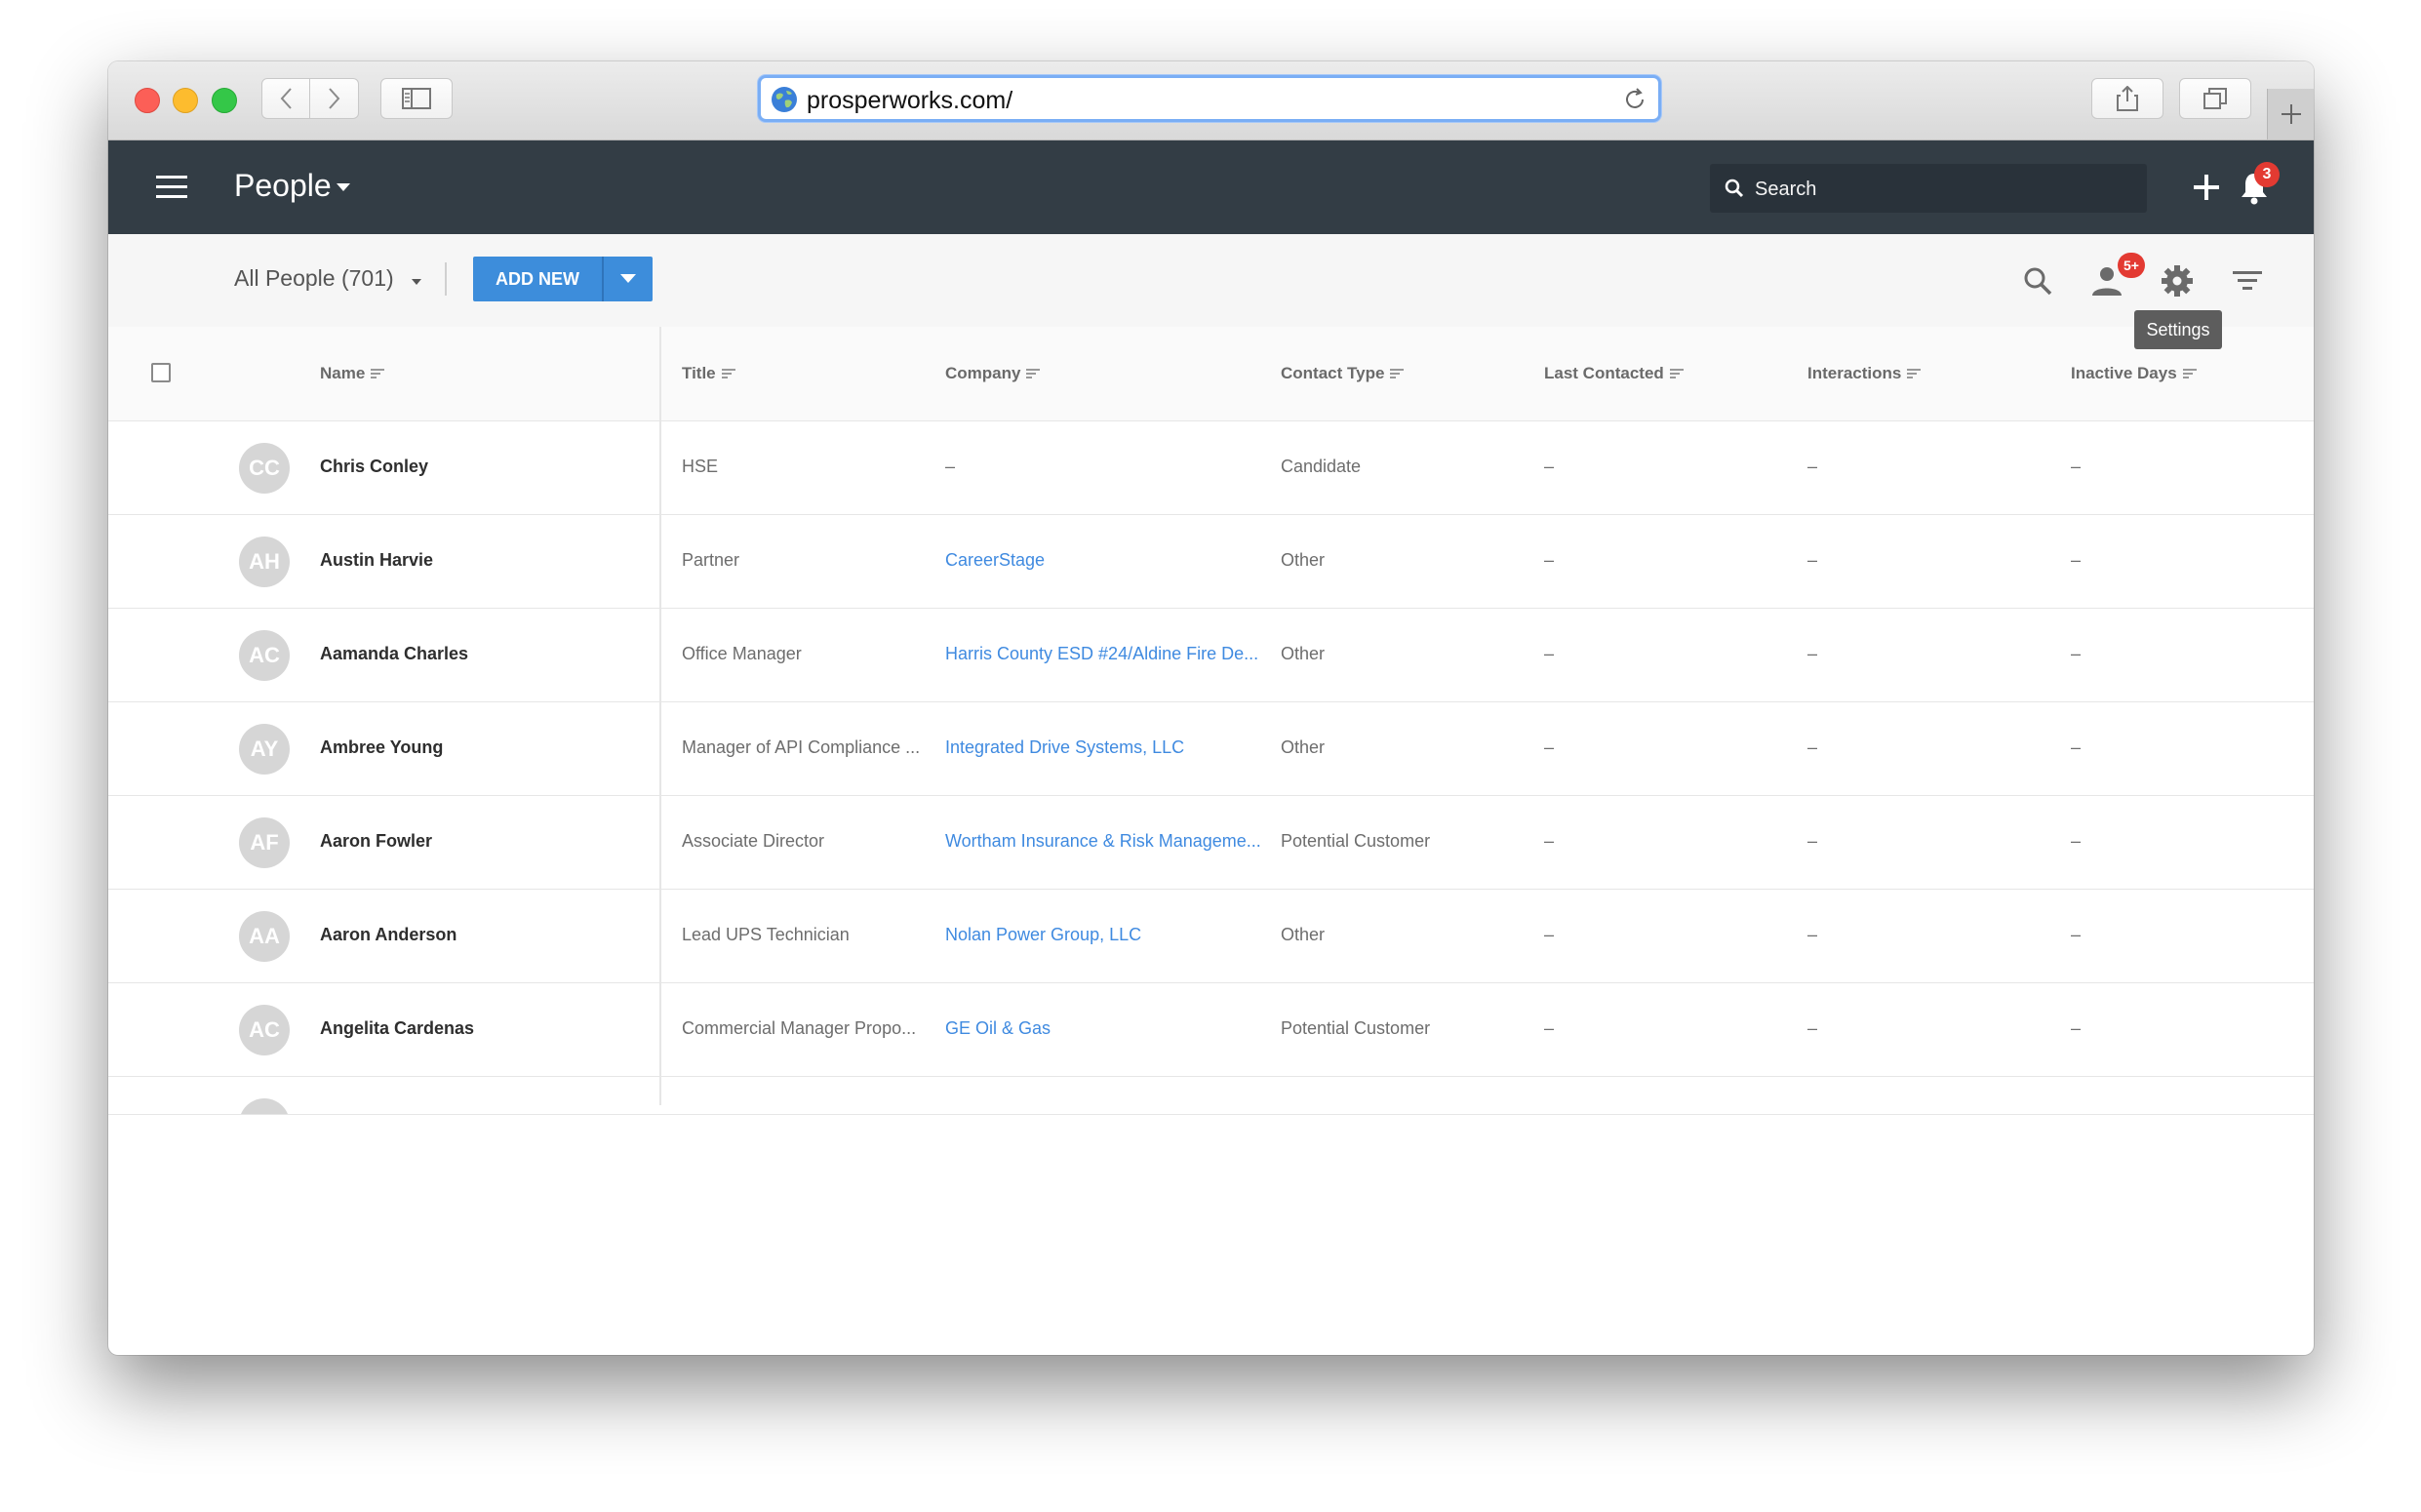  Describe the element at coordinates (998, 1028) in the screenshot. I see `company-link: GE Oil & Gas` at that location.